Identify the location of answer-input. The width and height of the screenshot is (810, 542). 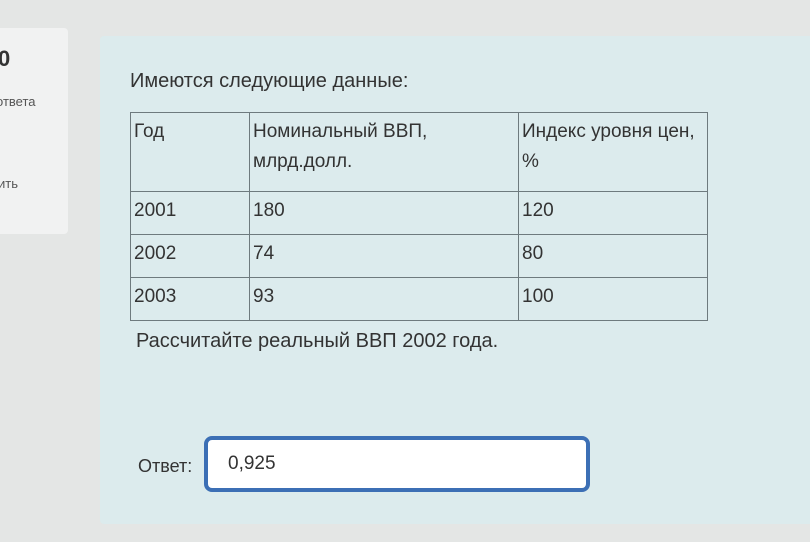
(397, 464).